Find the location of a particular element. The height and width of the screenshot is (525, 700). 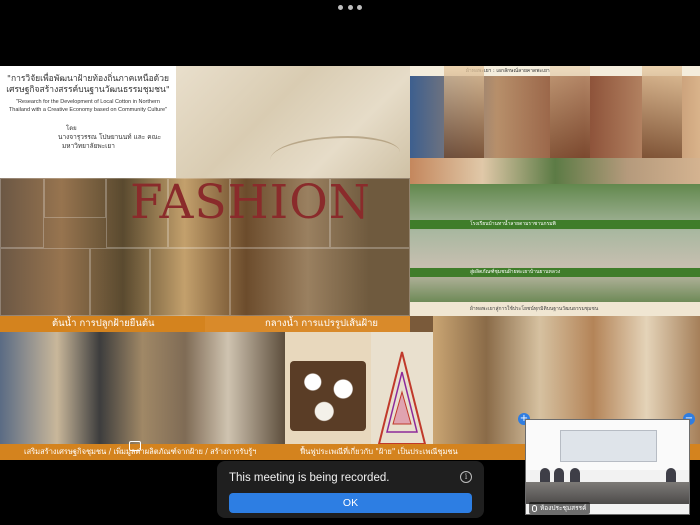

more-options-menu is located at coordinates (350, 7).